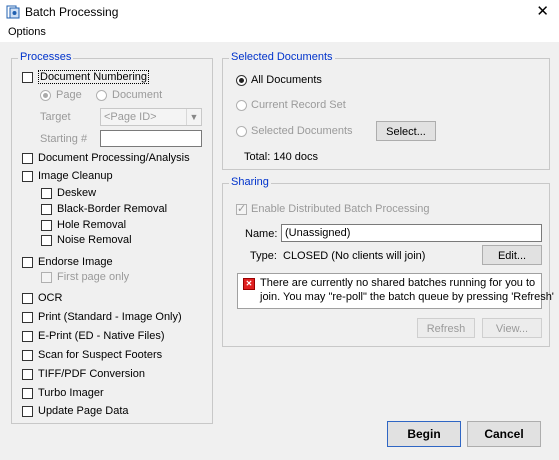 Image resolution: width=559 pixels, height=460 pixels. Describe the element at coordinates (100, 355) in the screenshot. I see `scan-footers-label: Scan for Suspect Footers` at that location.